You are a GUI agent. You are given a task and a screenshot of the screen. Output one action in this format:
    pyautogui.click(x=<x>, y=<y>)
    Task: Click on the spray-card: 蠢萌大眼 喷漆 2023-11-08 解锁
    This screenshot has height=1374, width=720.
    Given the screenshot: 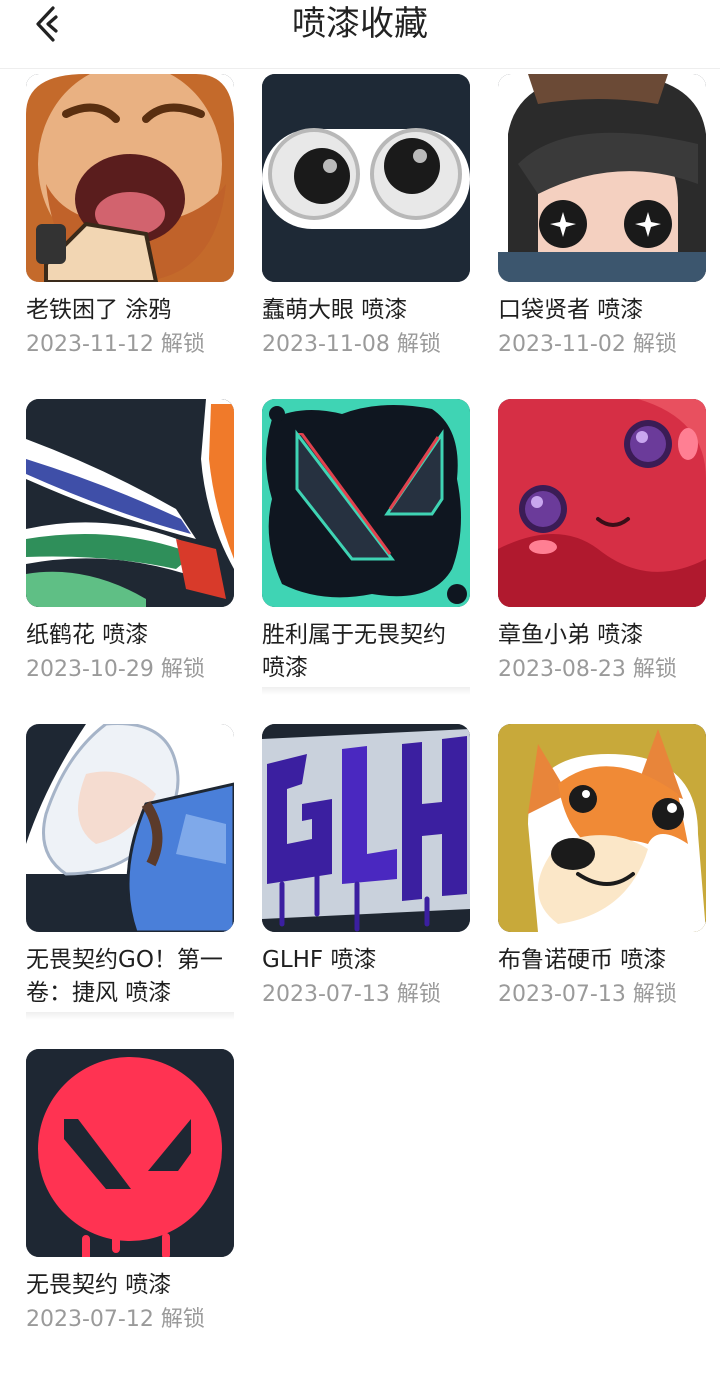 What is the action you would take?
    pyautogui.click(x=366, y=236)
    